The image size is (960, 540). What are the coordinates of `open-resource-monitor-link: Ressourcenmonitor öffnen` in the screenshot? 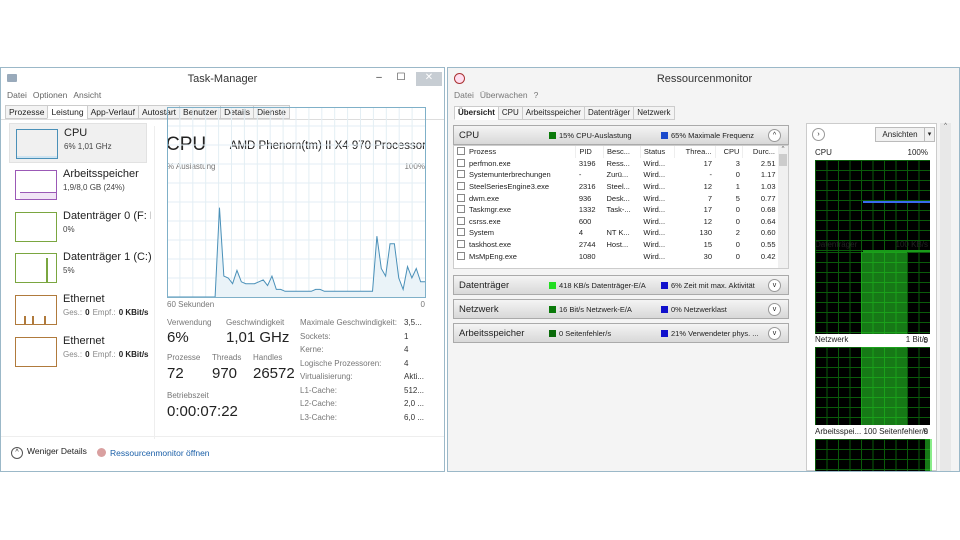 It's located at (153, 453).